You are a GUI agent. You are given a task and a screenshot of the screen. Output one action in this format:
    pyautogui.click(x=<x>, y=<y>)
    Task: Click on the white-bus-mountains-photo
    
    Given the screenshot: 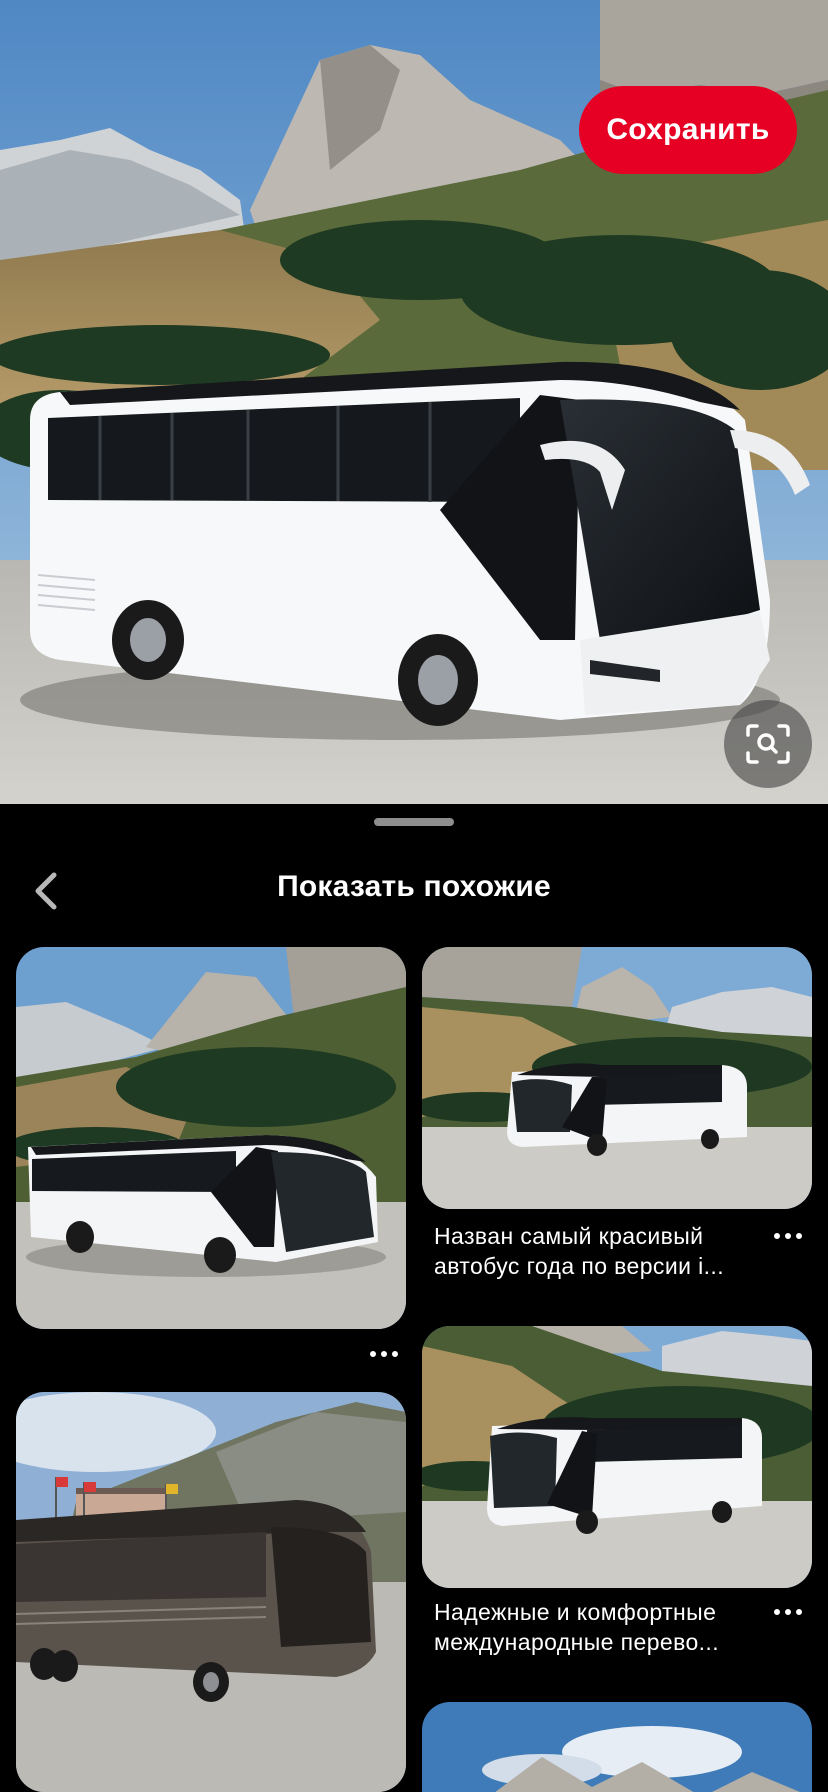 What is the action you would take?
    pyautogui.click(x=211, y=1138)
    